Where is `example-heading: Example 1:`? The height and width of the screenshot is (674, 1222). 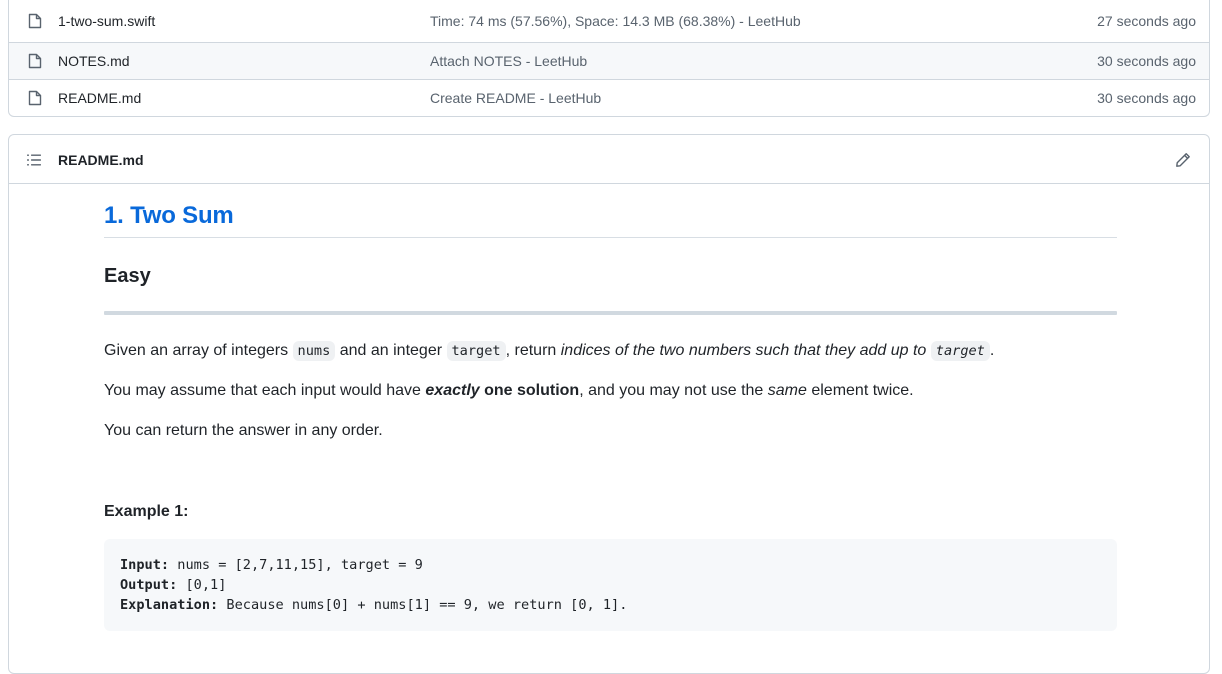 example-heading: Example 1: is located at coordinates (146, 511).